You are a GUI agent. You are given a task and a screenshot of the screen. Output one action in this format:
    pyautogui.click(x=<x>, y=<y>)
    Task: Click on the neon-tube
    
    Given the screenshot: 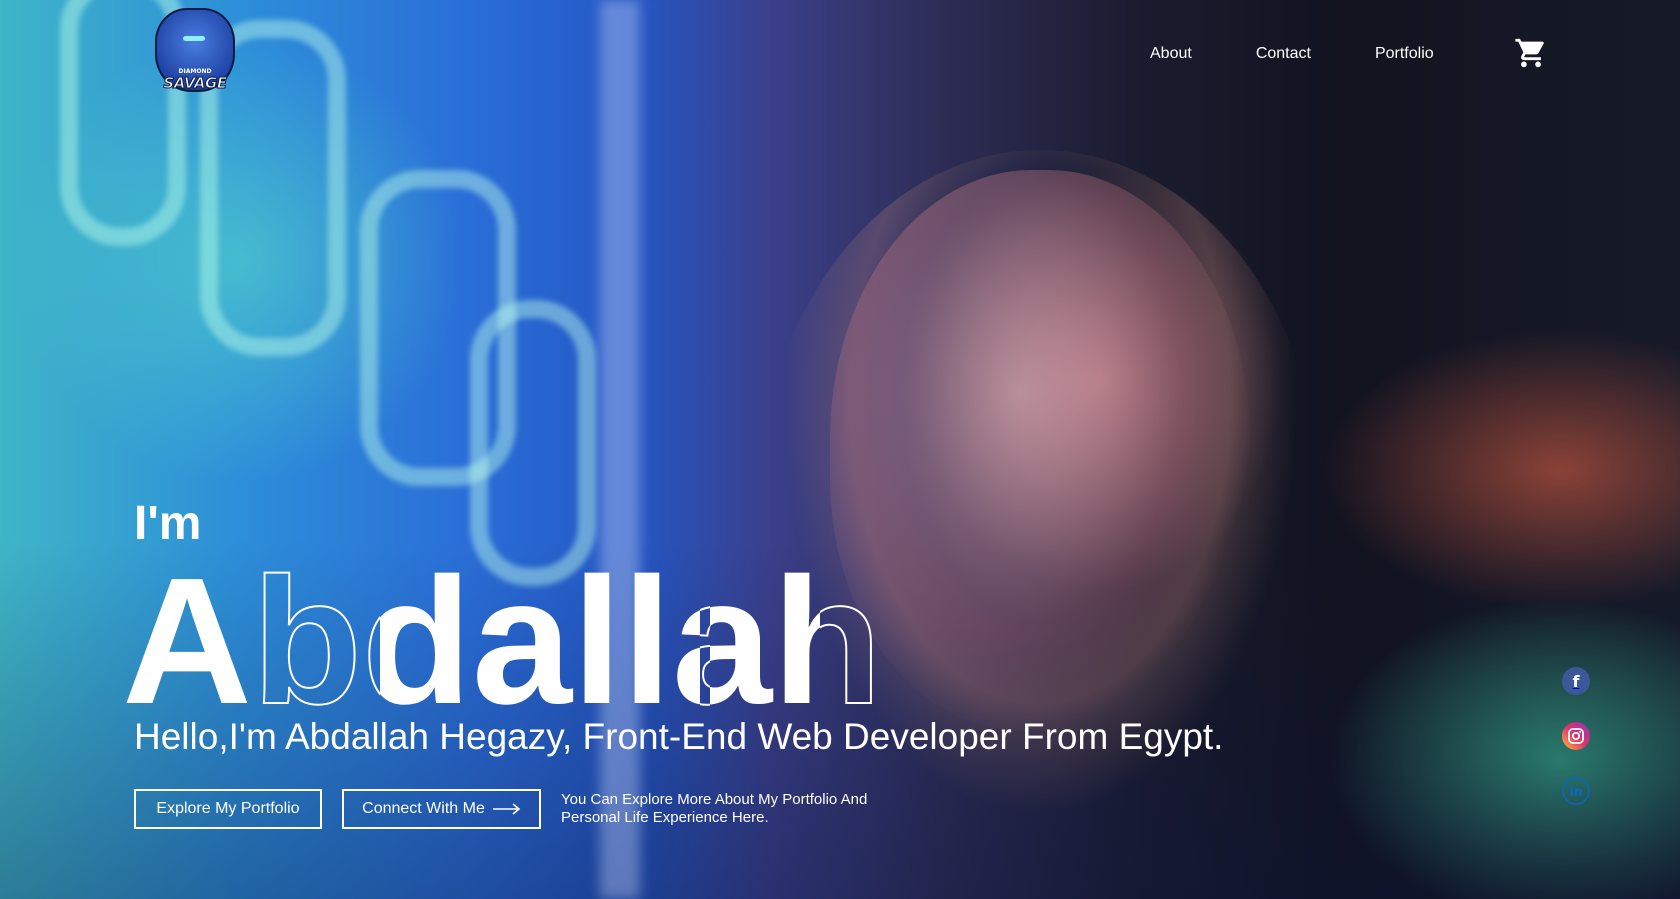 What is the action you would take?
    pyautogui.click(x=533, y=443)
    